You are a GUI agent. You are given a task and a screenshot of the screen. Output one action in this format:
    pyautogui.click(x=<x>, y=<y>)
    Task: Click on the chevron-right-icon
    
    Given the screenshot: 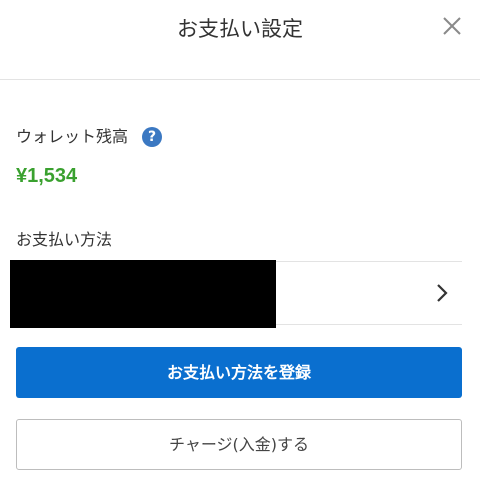 What is the action you would take?
    pyautogui.click(x=442, y=293)
    